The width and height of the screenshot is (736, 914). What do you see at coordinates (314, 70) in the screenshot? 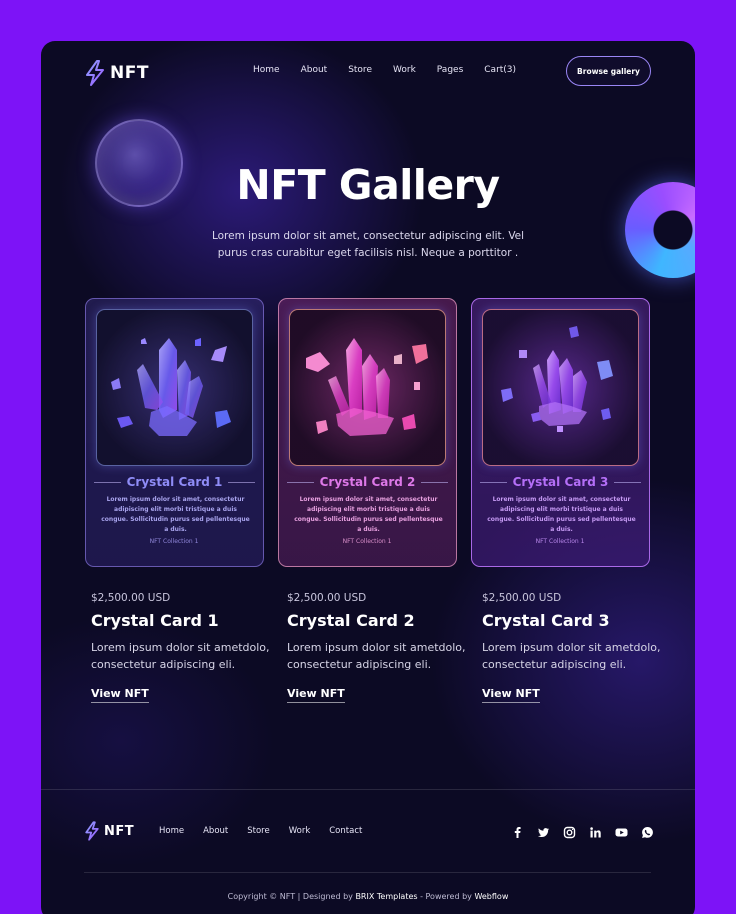
I see `nav-about: About` at bounding box center [314, 70].